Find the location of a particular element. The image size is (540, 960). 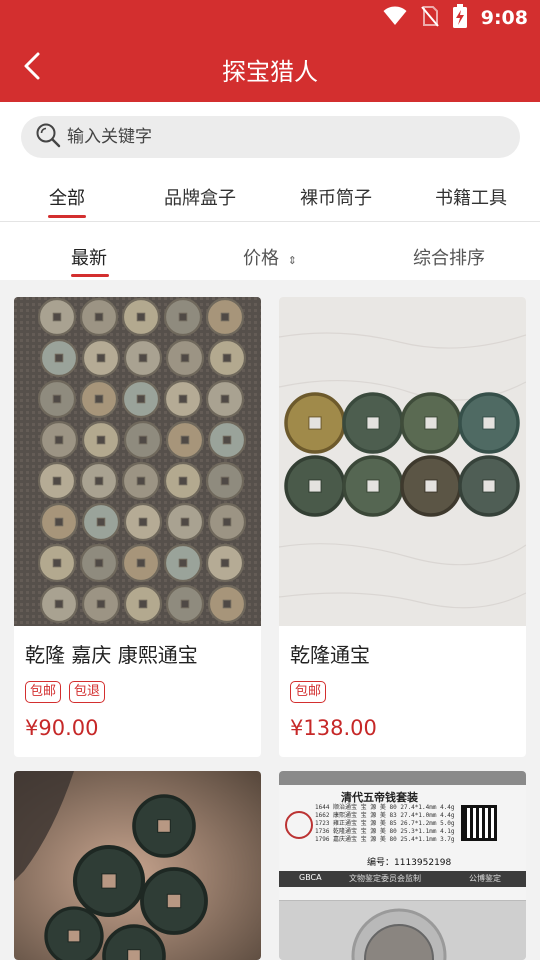

product-price: ¥90.00 is located at coordinates (62, 728).